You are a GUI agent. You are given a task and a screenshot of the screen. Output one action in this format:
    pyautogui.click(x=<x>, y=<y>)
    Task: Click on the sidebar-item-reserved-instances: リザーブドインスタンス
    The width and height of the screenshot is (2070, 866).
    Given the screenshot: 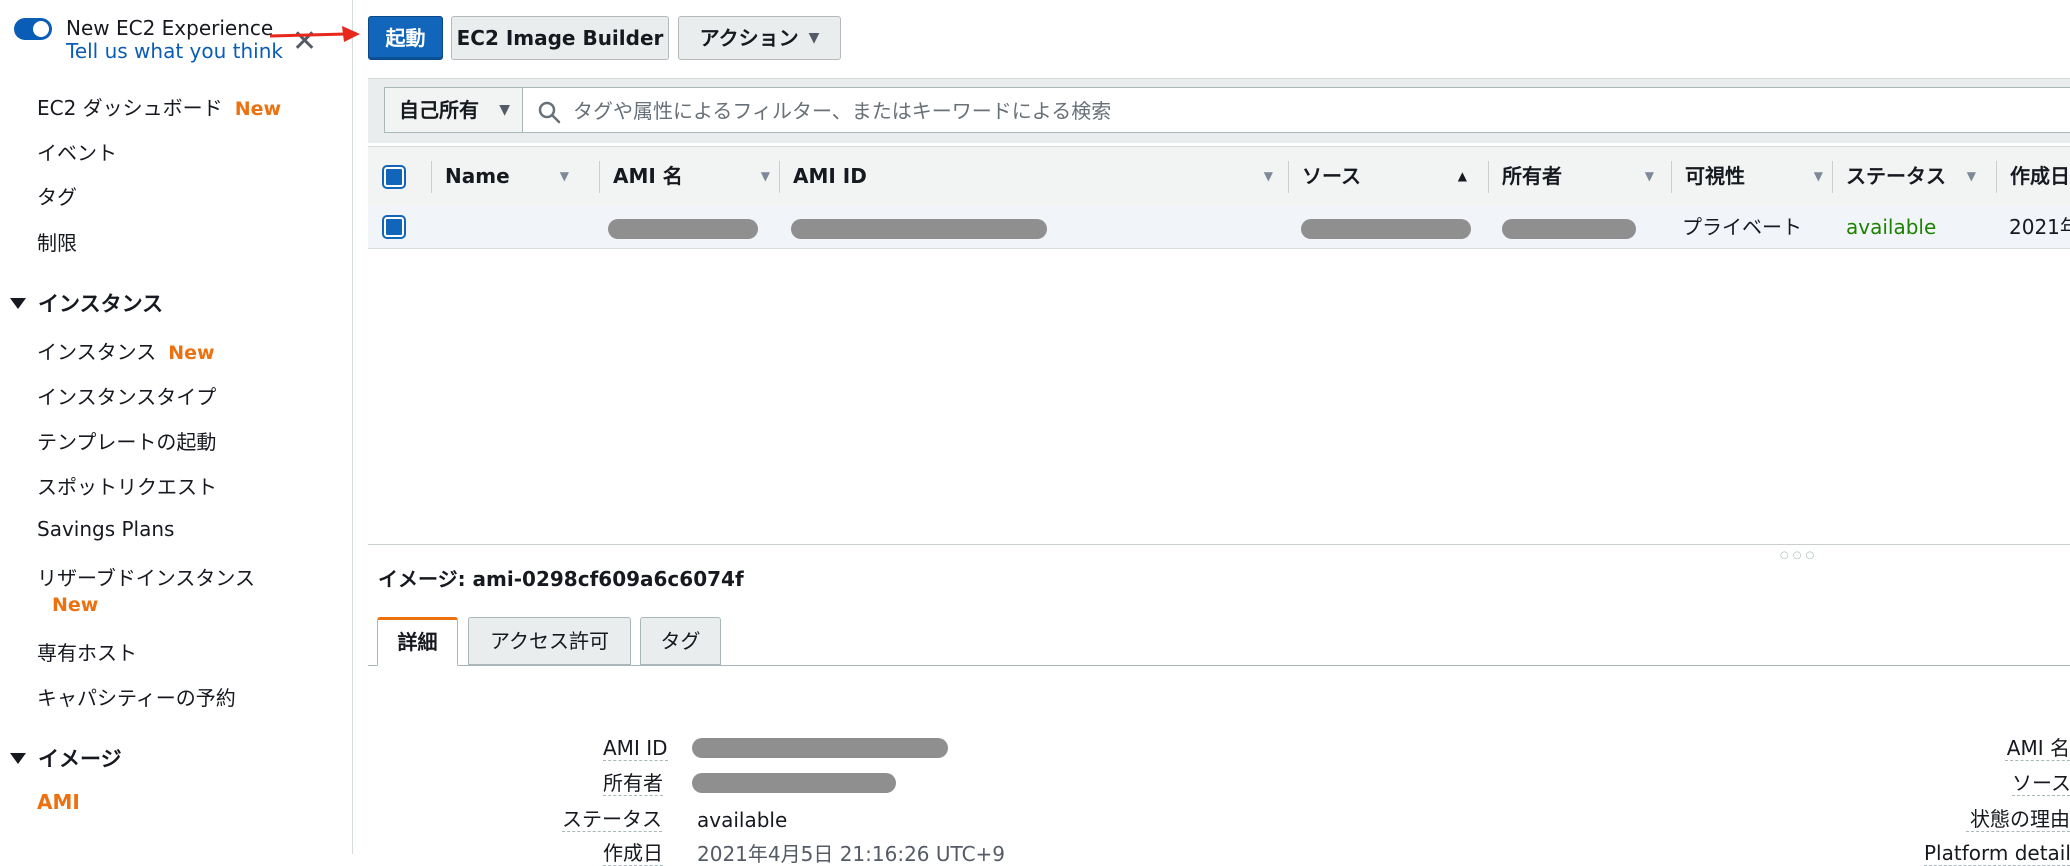 What is the action you would take?
    pyautogui.click(x=146, y=576)
    